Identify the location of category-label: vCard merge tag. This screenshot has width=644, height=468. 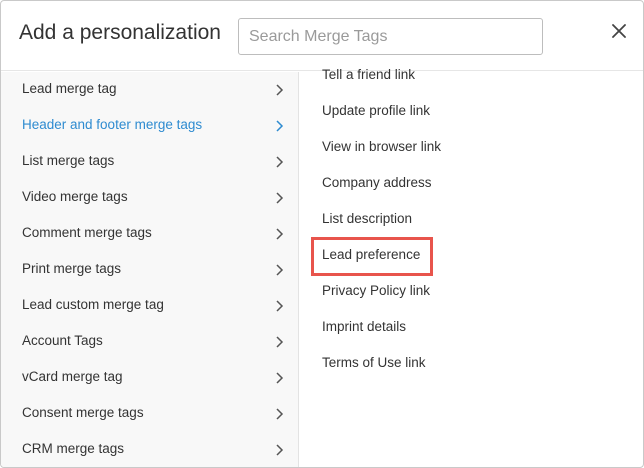
(72, 376).